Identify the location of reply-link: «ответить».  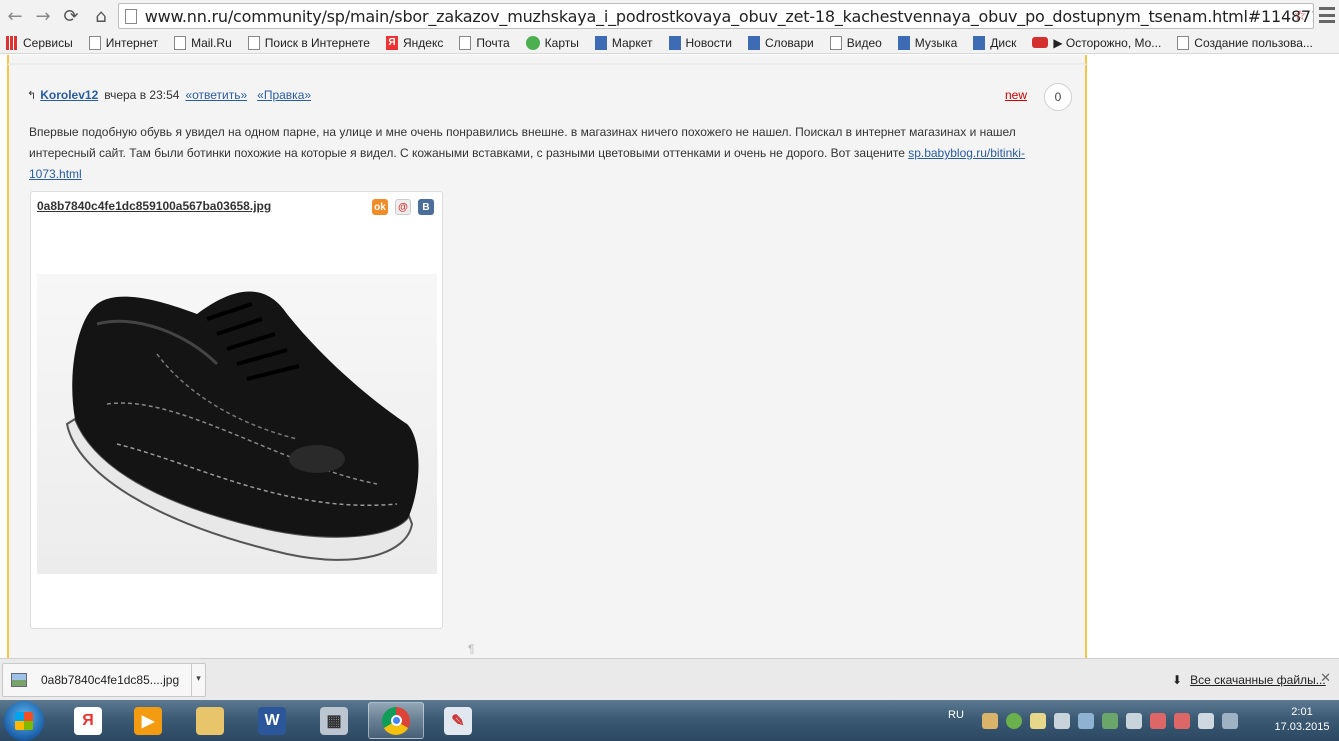
(216, 95).